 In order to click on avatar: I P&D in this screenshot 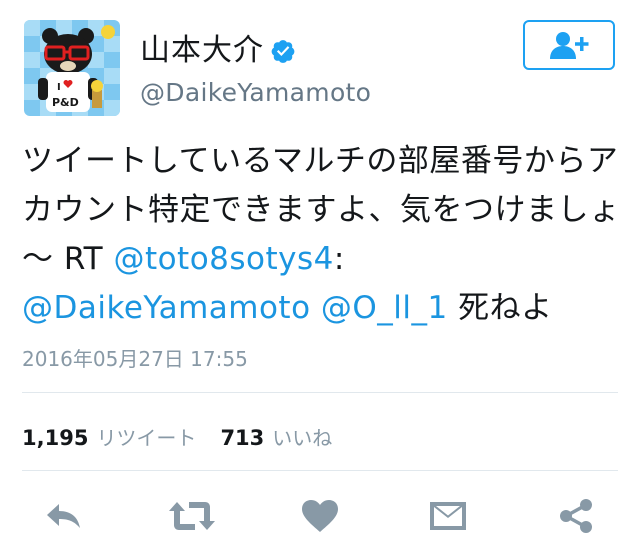, I will do `click(72, 68)`.